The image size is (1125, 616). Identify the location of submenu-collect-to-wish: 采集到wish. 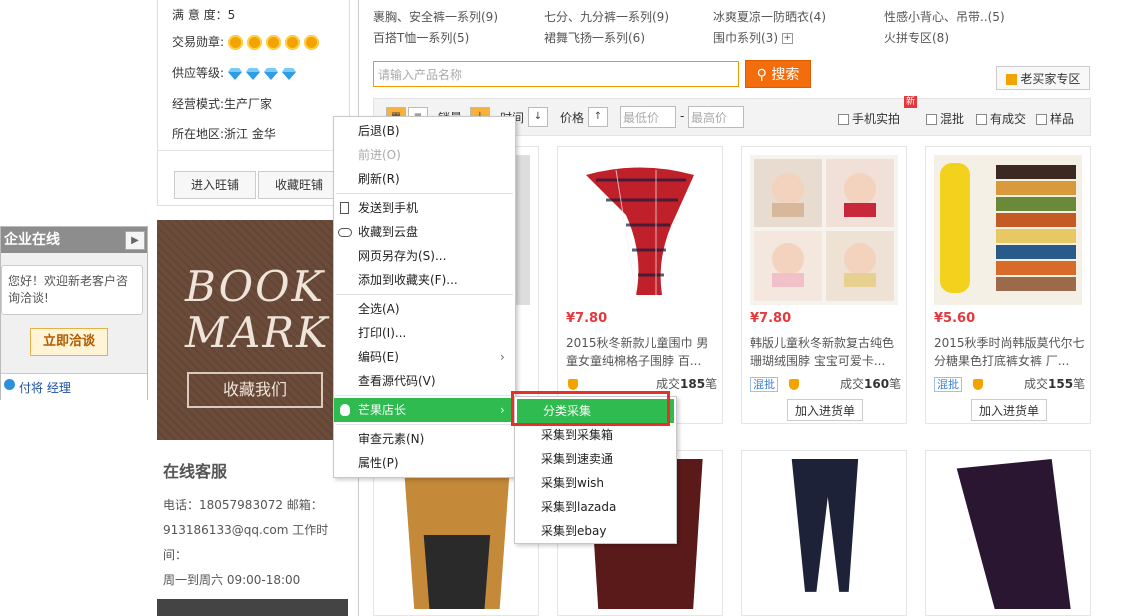
(595, 483).